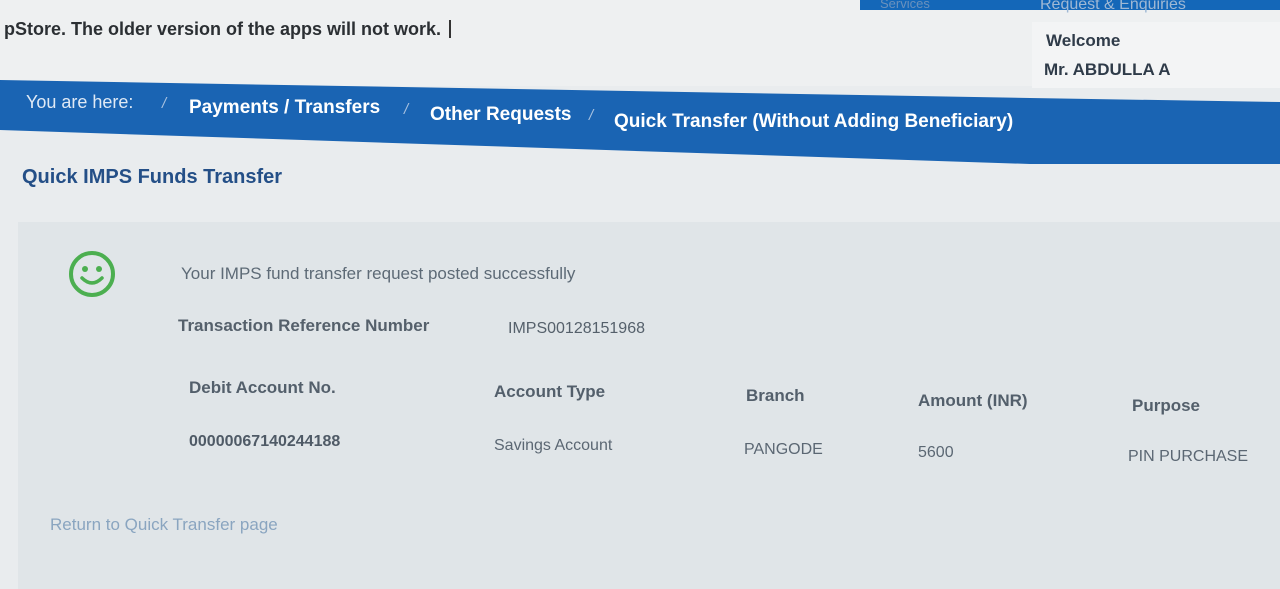 This screenshot has height=589, width=1280. I want to click on table-cell-account-type: Savings Account, so click(553, 445).